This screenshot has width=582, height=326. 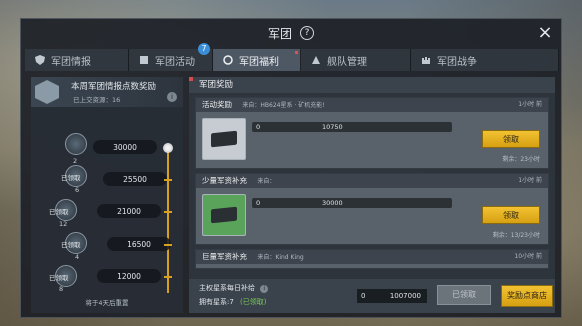 I want to click on gift-icon, so click(x=228, y=60).